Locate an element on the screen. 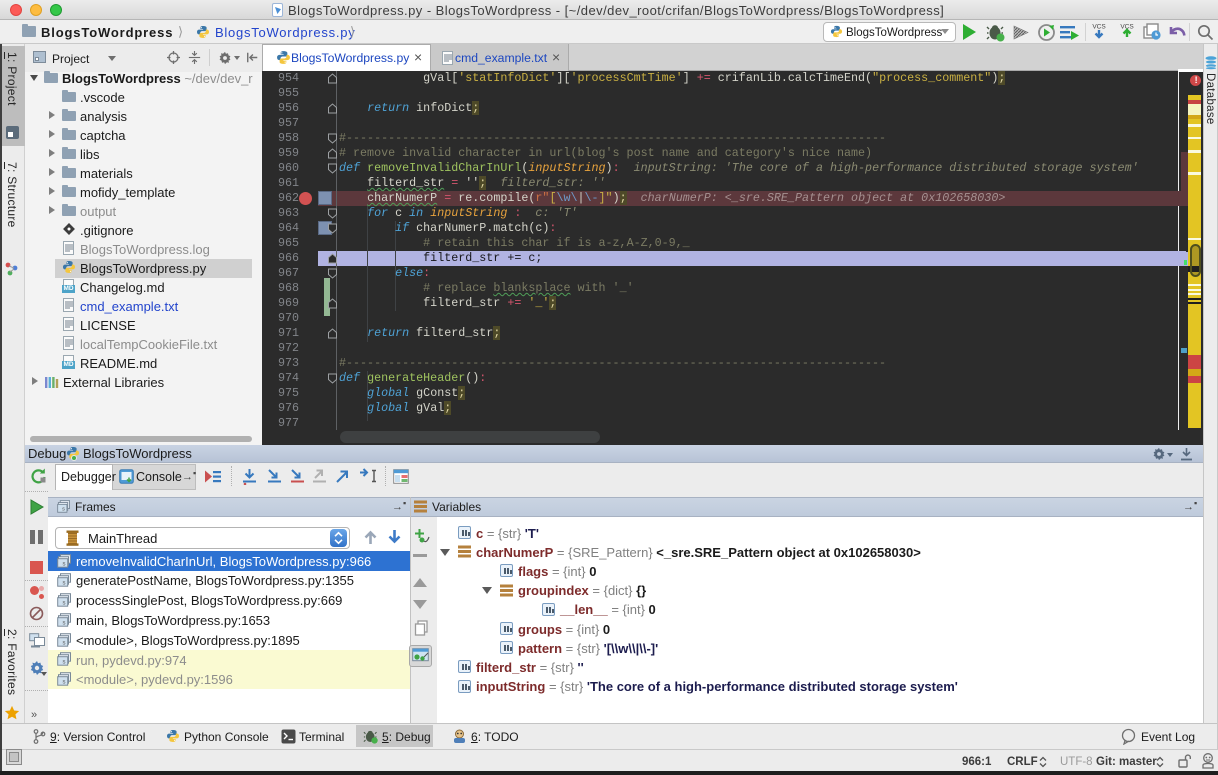 The image size is (1218, 775). svg-text: VCS is located at coordinates (1099, 27).